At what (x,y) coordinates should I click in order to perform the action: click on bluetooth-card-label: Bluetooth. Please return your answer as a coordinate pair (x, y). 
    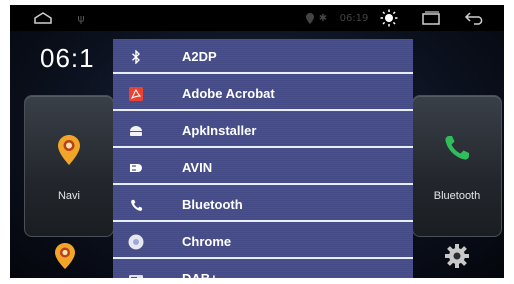
    Looking at the image, I should click on (457, 196).